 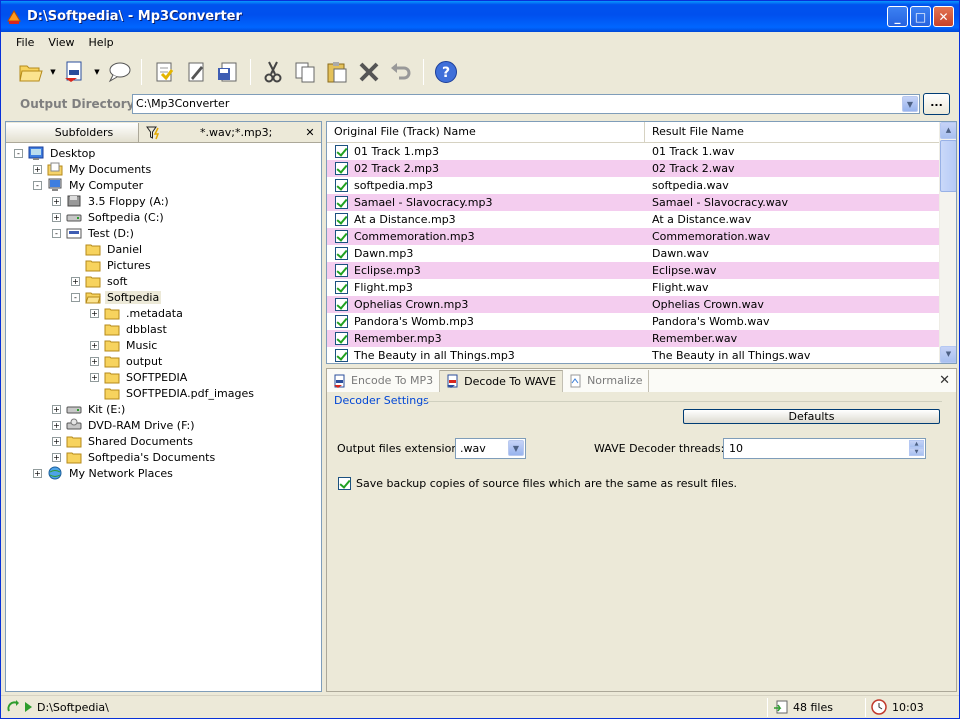 What do you see at coordinates (127, 361) in the screenshot?
I see `tree-node: + output` at bounding box center [127, 361].